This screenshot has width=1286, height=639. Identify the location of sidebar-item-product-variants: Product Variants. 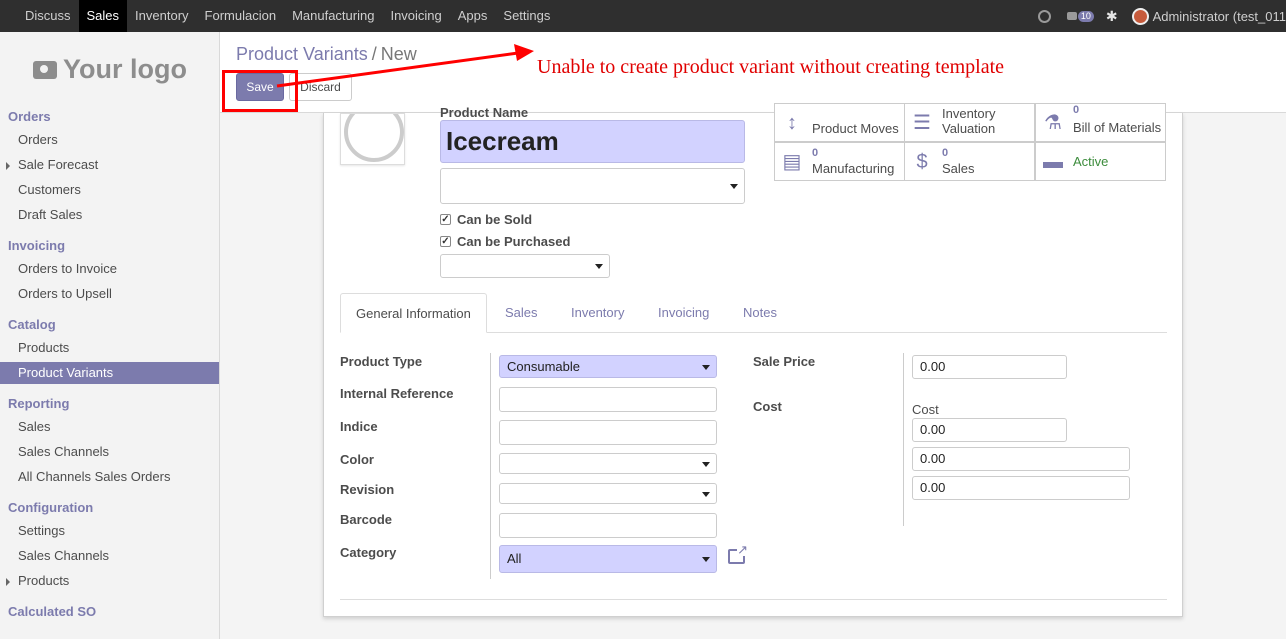
(109, 373).